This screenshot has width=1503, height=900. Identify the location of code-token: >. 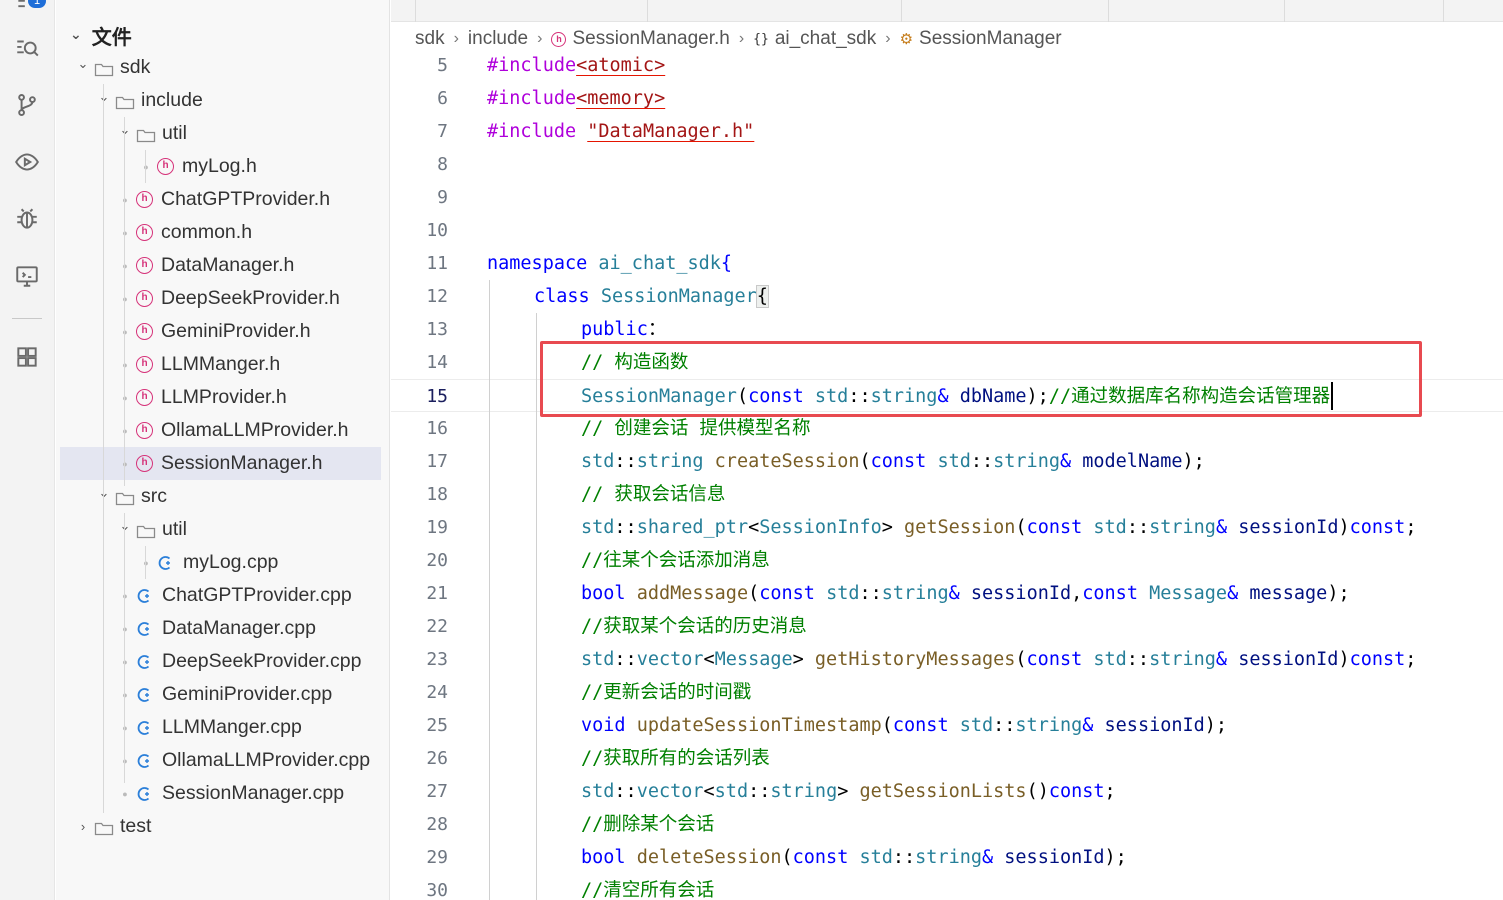
(848, 791).